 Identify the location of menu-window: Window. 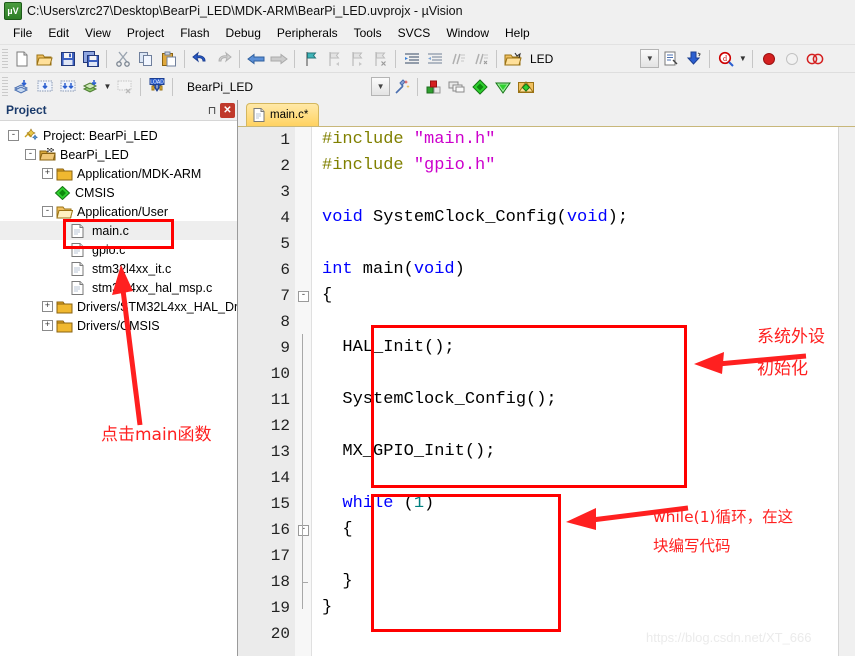
(467, 33).